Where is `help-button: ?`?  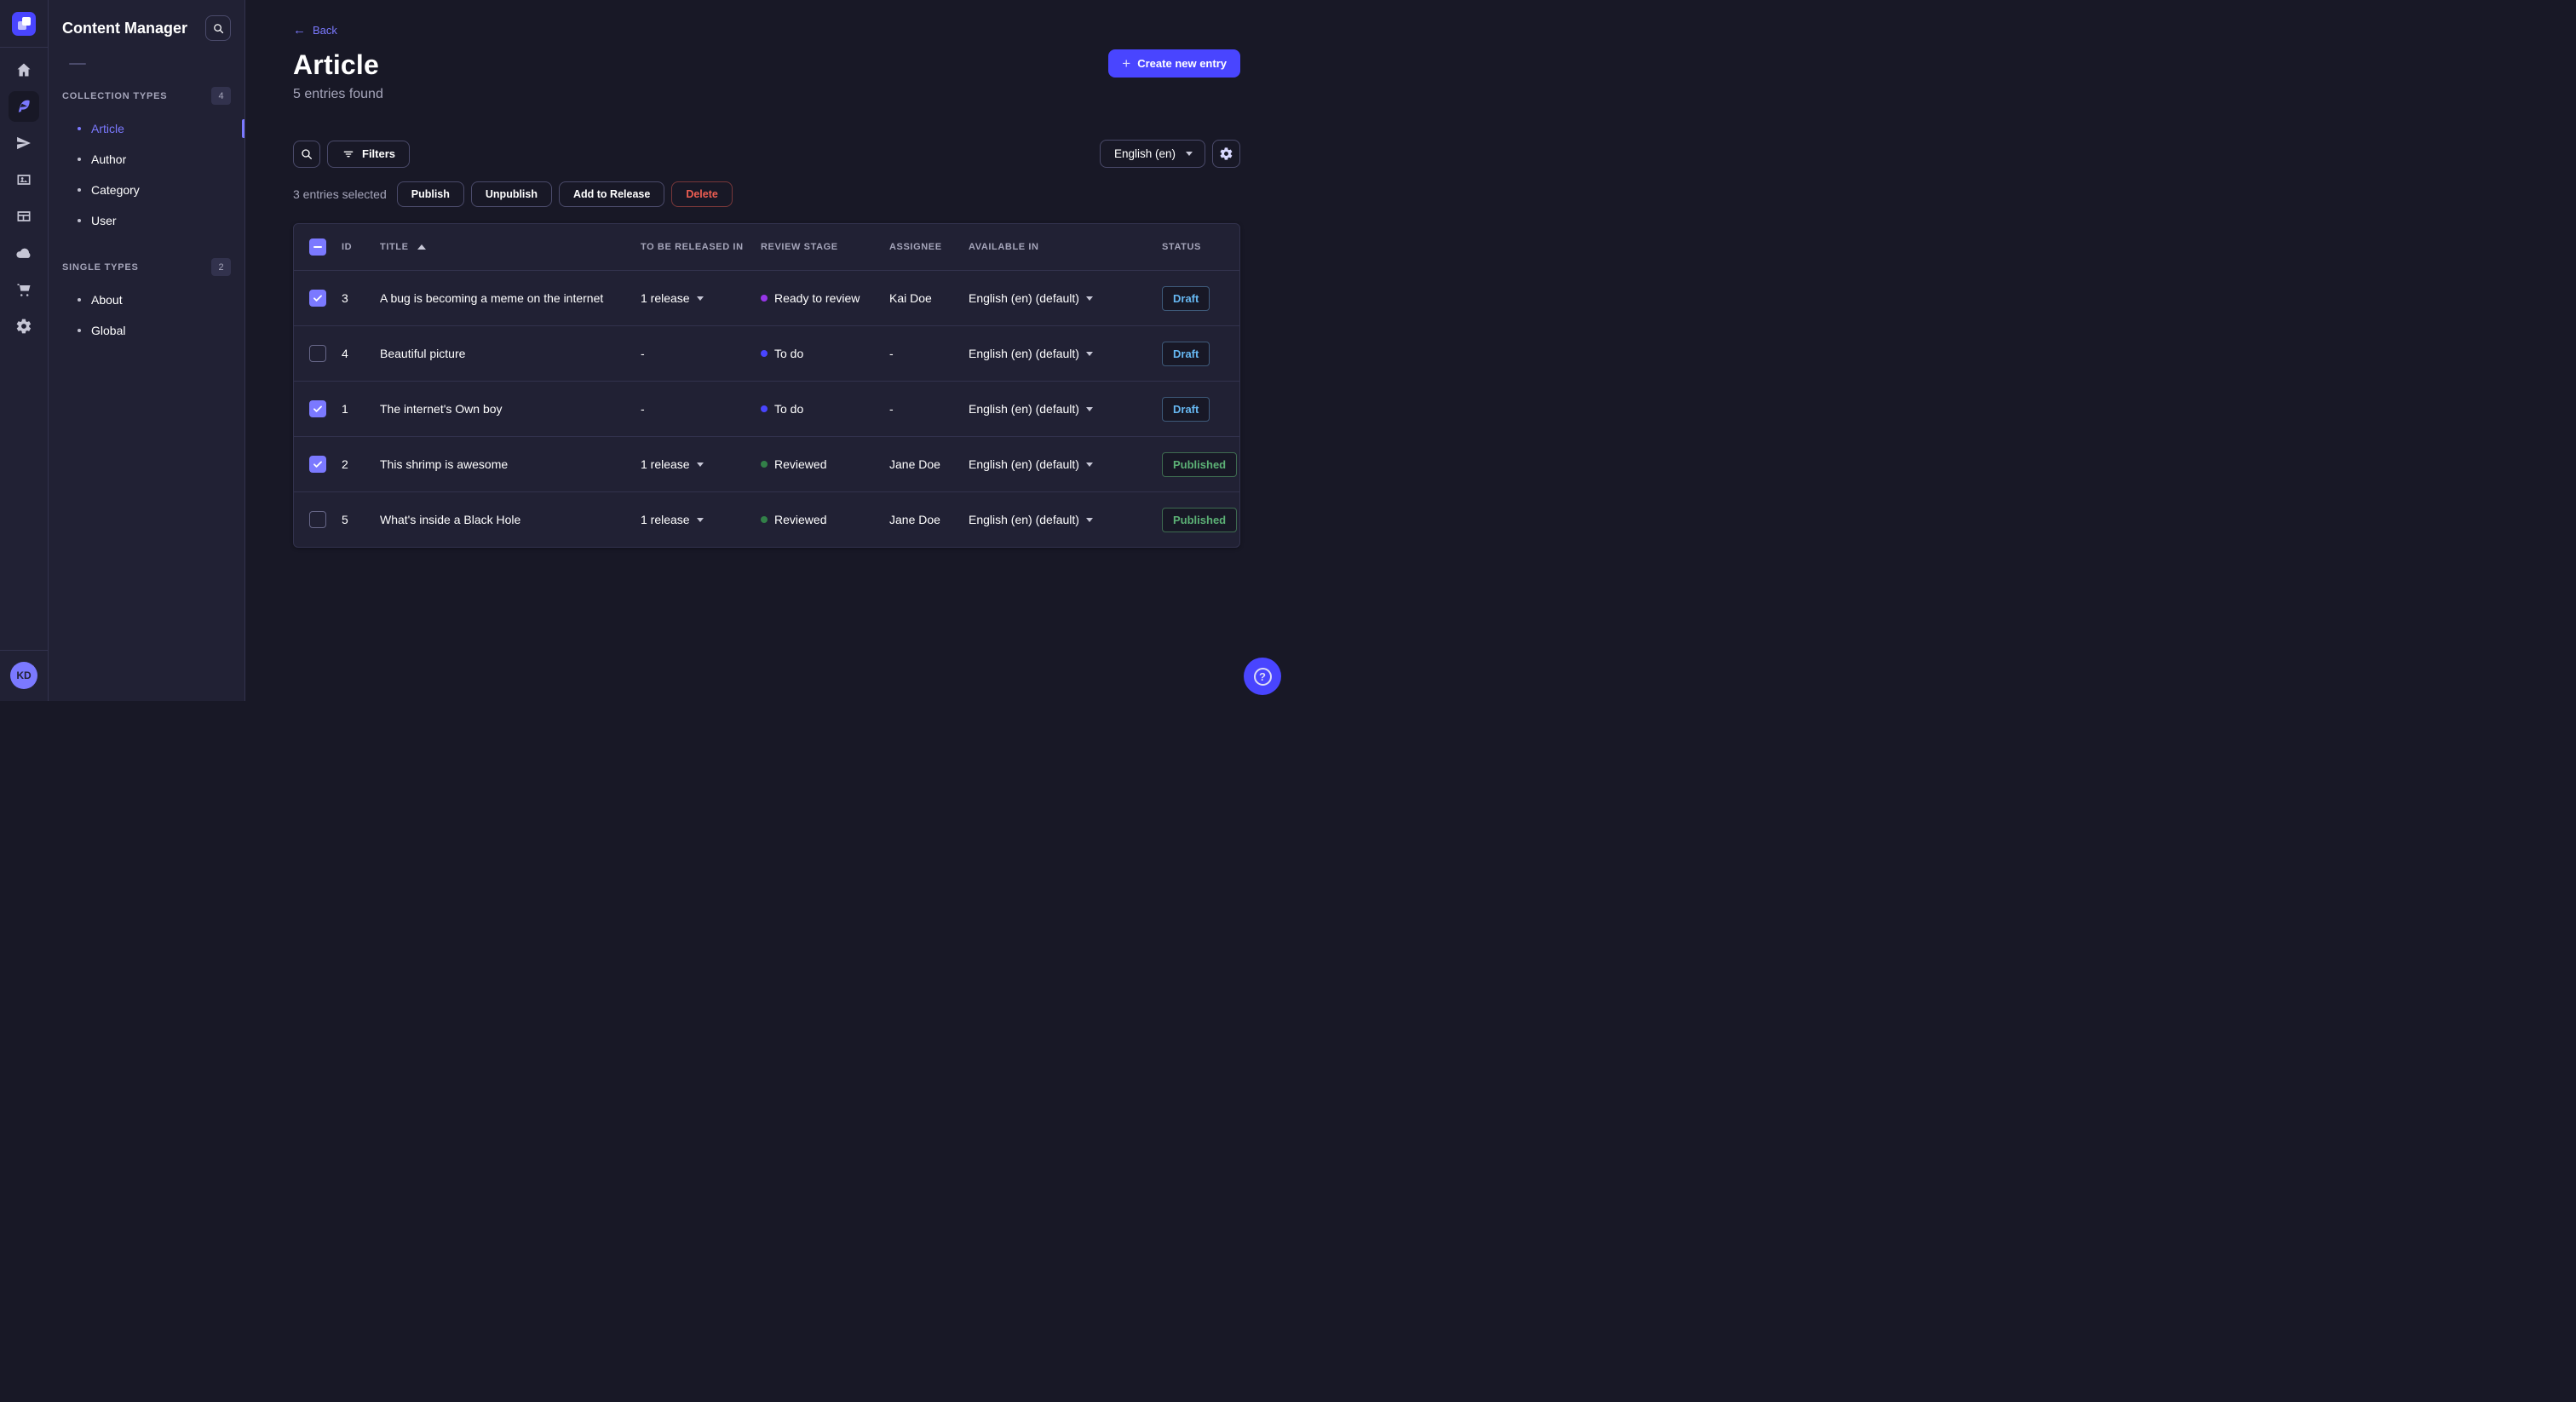 help-button: ? is located at coordinates (1263, 676).